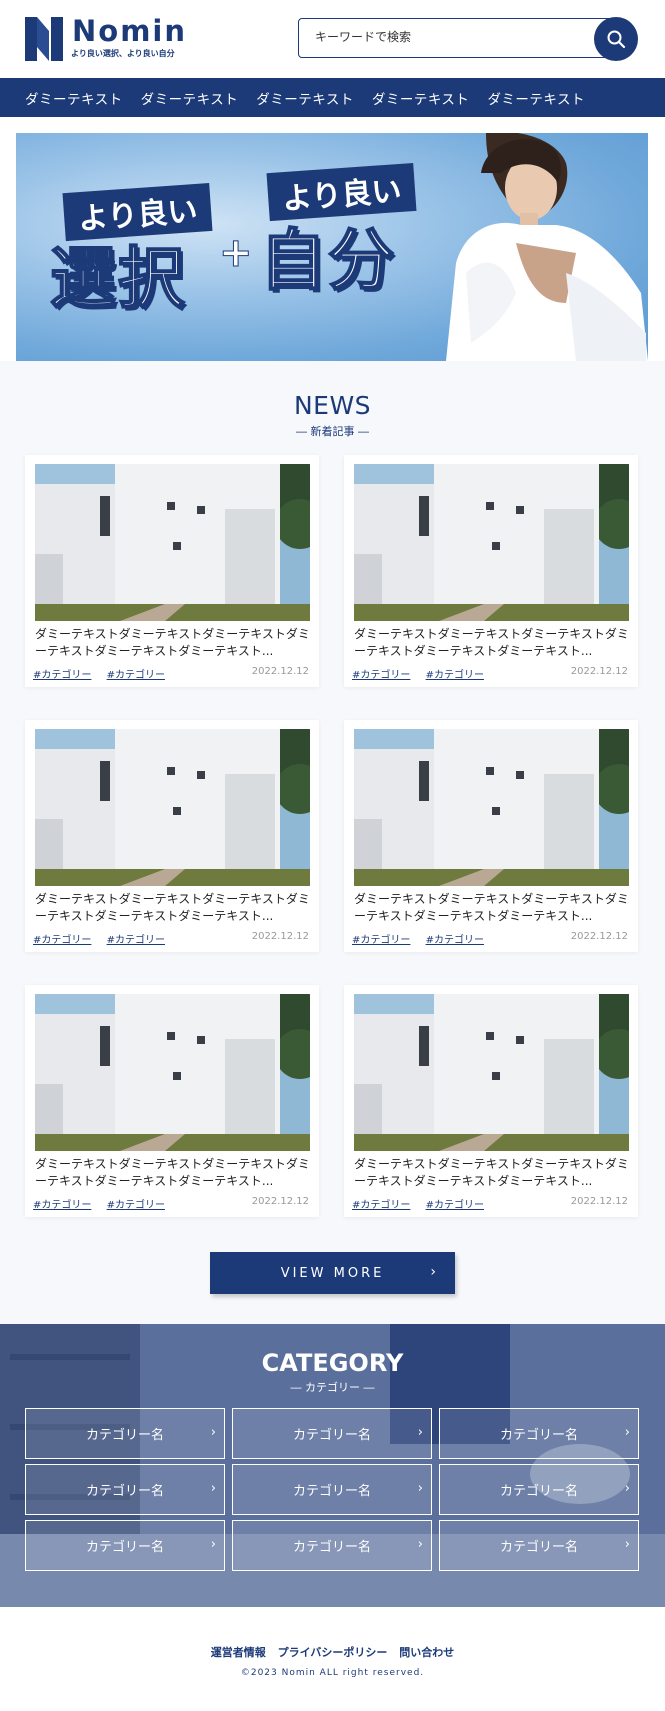 Image resolution: width=665 pixels, height=1711 pixels. I want to click on view-more-button: VIEW MORE ›, so click(332, 1273).